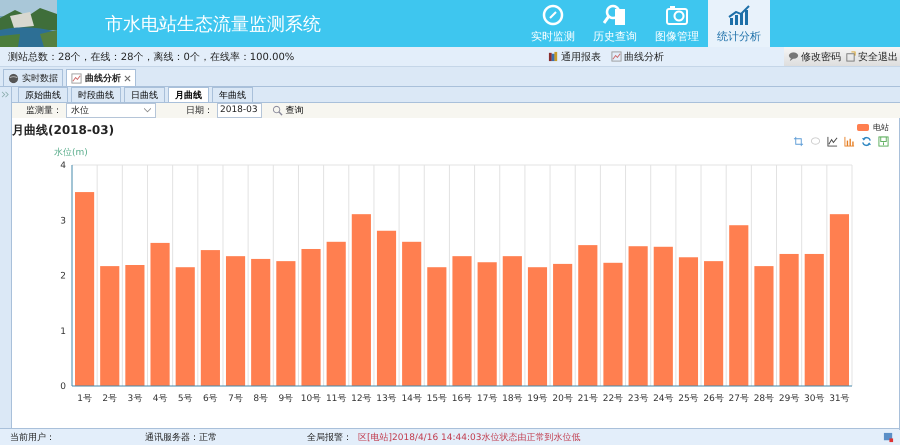  I want to click on expand-icon, so click(5, 94).